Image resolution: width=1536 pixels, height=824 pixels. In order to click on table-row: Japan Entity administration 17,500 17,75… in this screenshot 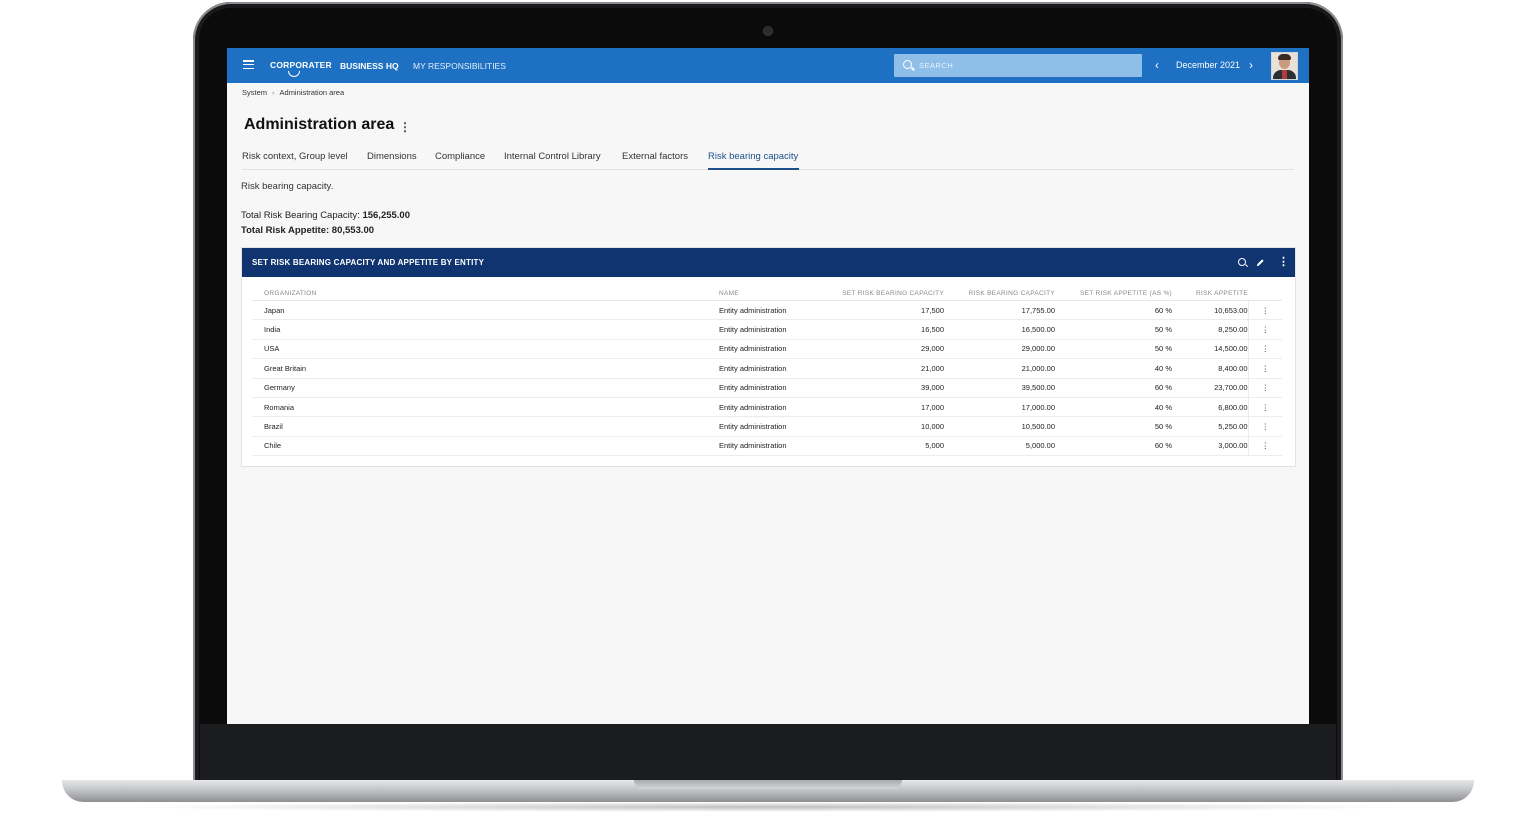, I will do `click(767, 310)`.